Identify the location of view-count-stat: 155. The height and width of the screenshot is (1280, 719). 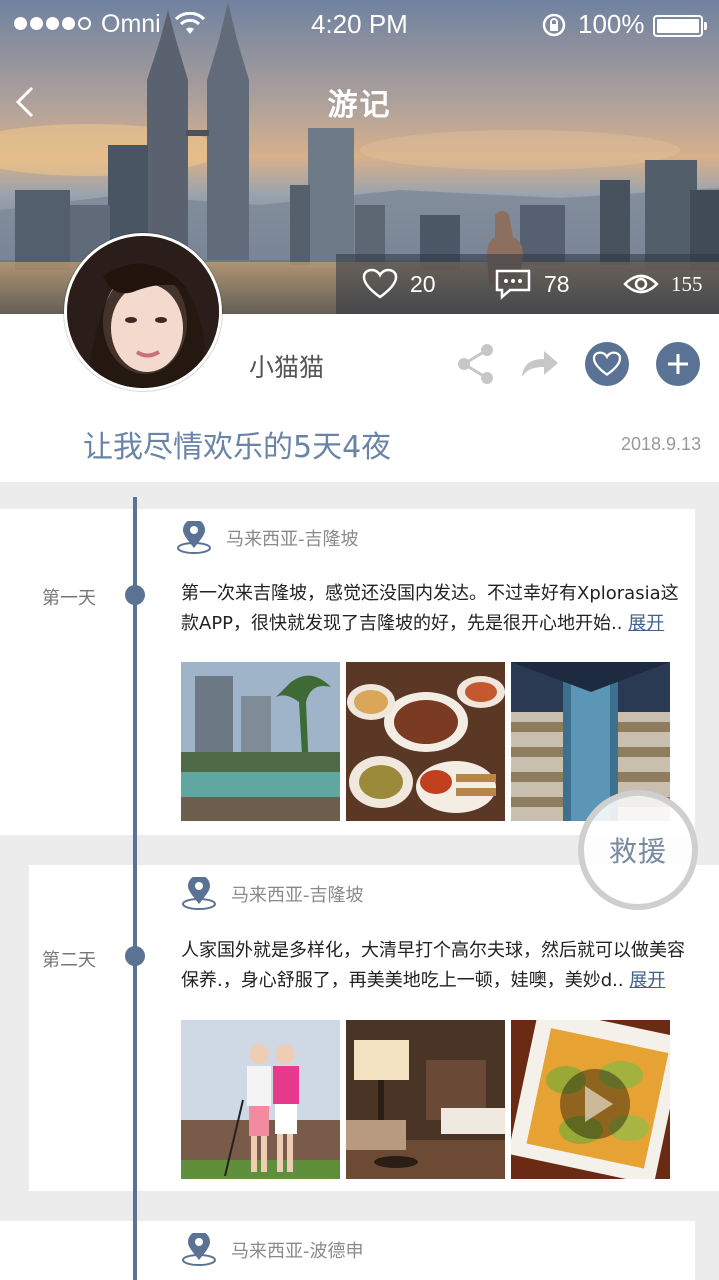
(663, 284).